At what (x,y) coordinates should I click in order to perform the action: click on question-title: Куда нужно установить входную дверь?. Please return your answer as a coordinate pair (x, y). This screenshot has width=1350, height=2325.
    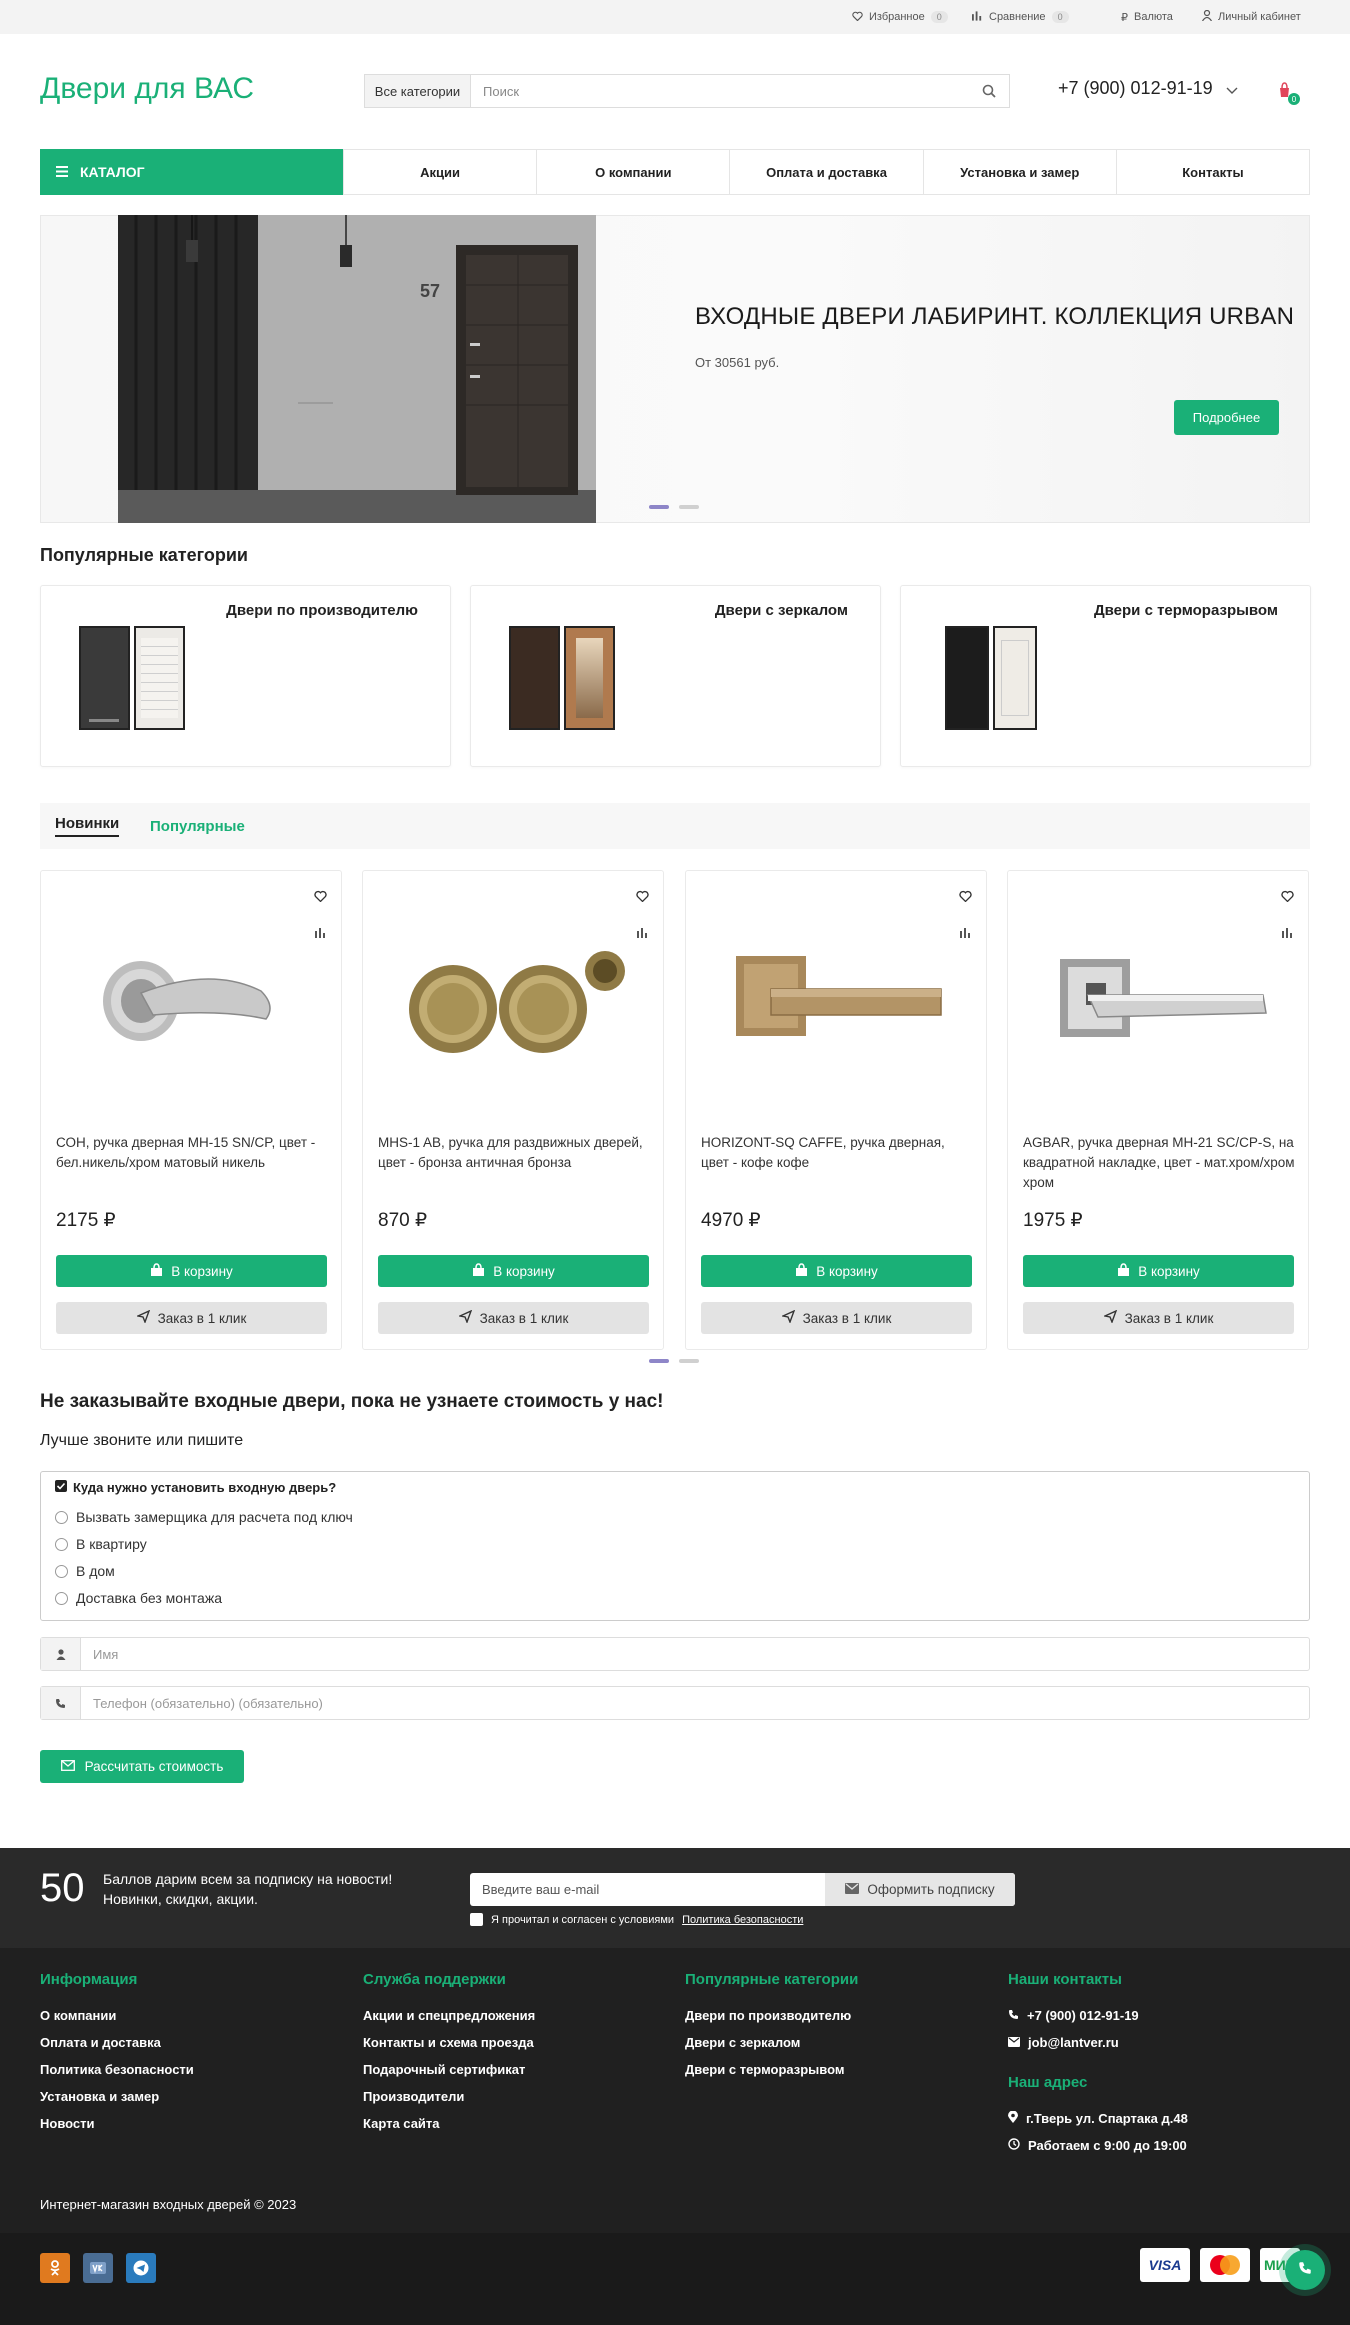
    Looking at the image, I should click on (195, 1487).